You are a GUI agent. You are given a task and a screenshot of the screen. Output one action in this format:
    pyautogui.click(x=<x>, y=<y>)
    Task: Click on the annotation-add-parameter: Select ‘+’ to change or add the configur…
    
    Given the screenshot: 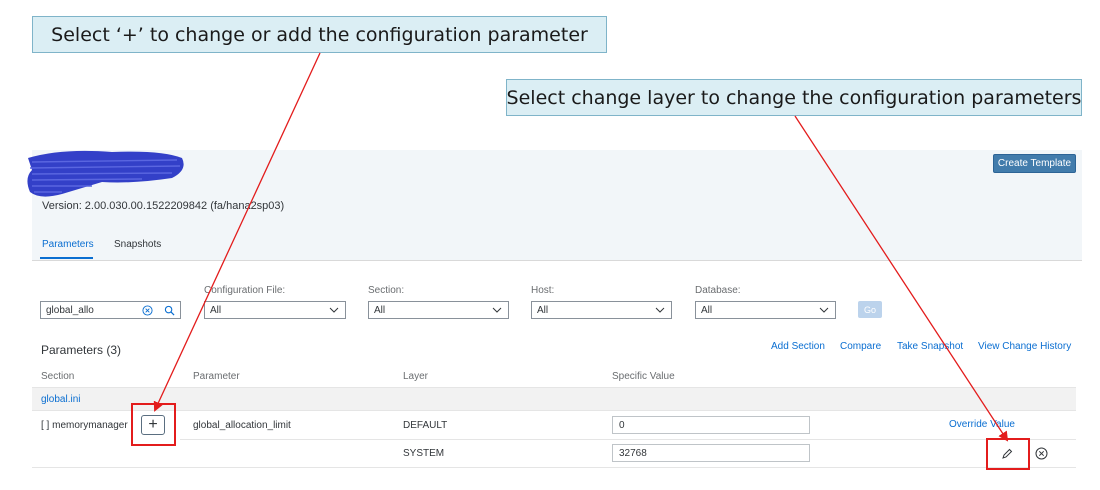 What is the action you would take?
    pyautogui.click(x=319, y=34)
    